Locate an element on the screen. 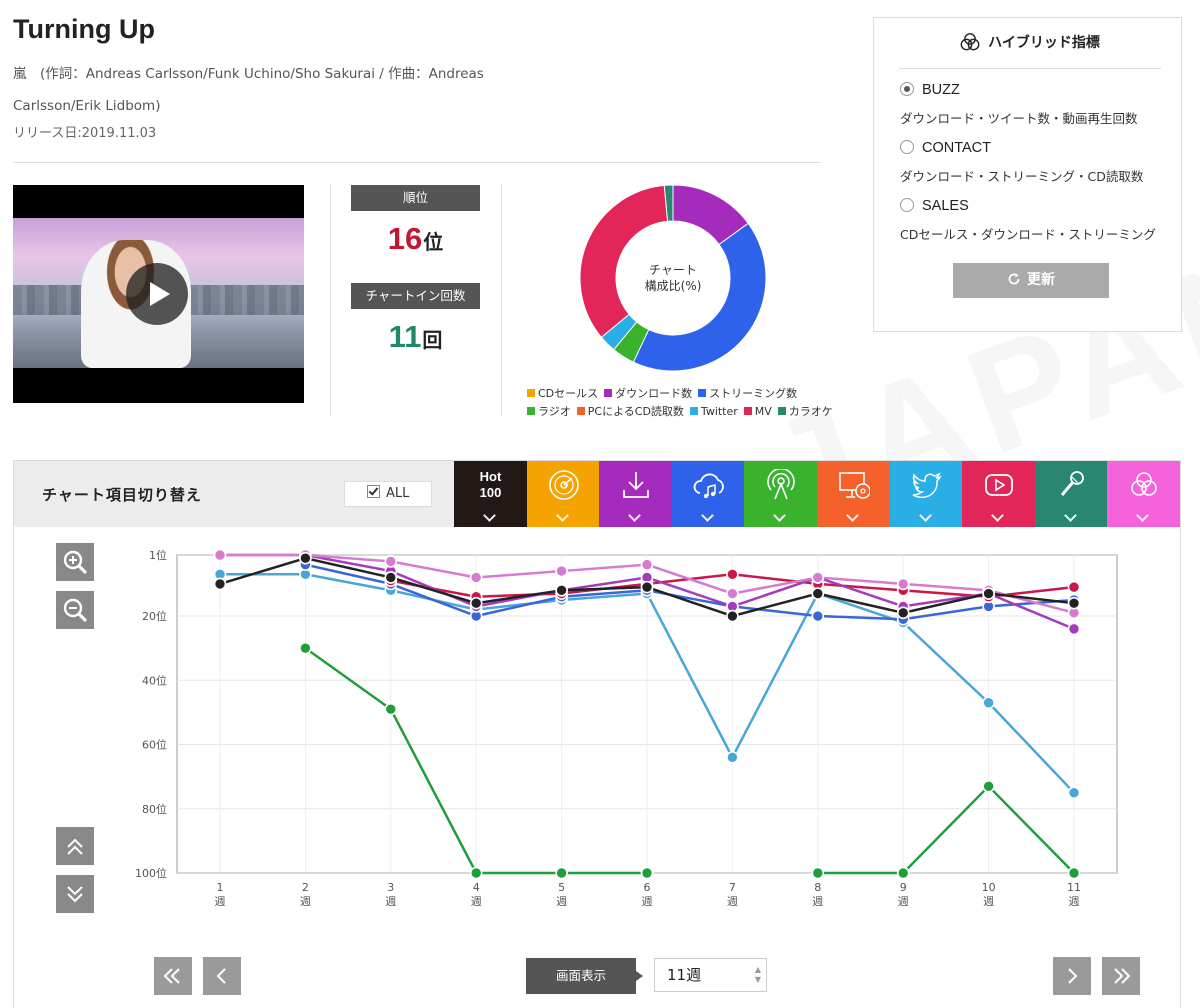 This screenshot has width=1200, height=1008. chartin-unit: 回 is located at coordinates (432, 341).